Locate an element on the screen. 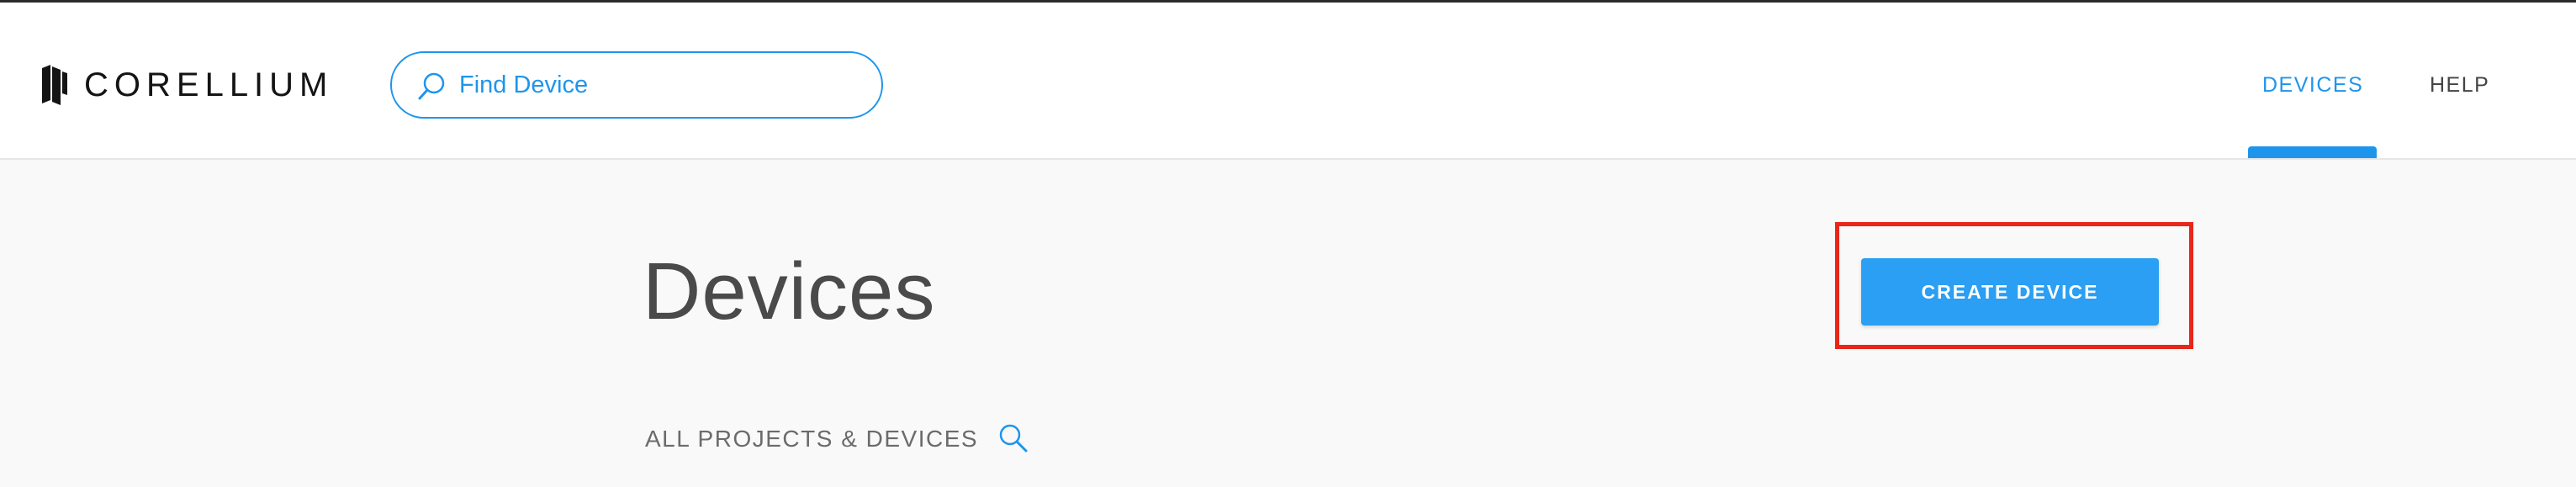  create-device-button: CREATE DEVICE is located at coordinates (2010, 292).